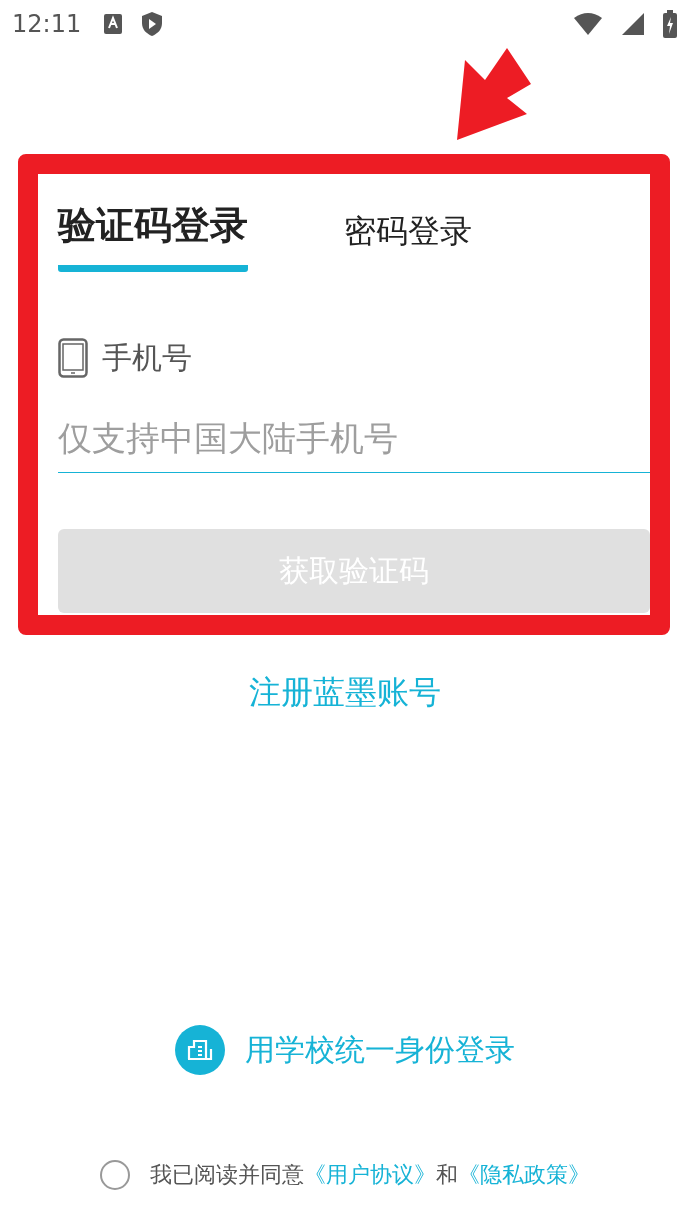 The width and height of the screenshot is (689, 1226). What do you see at coordinates (113, 24) in the screenshot?
I see `keyboard-icon` at bounding box center [113, 24].